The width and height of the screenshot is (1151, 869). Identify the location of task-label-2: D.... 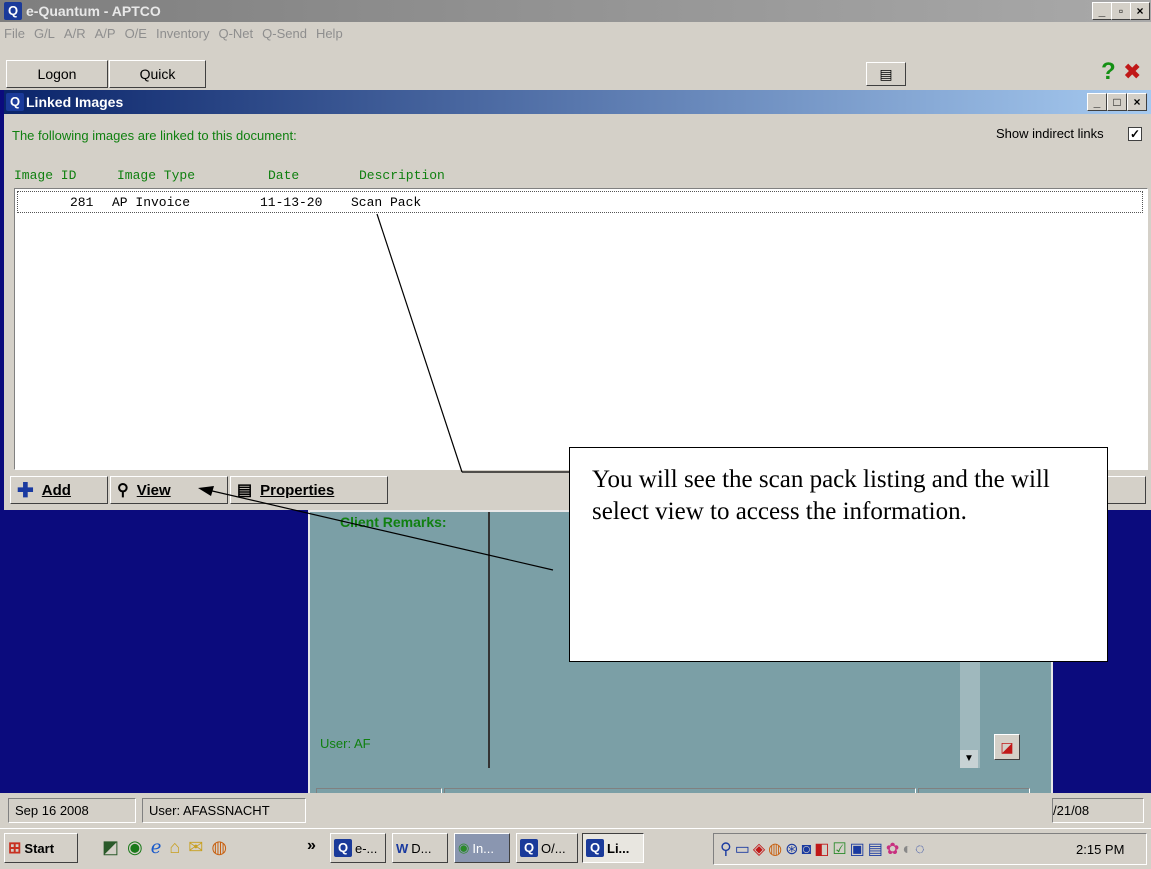
(421, 848).